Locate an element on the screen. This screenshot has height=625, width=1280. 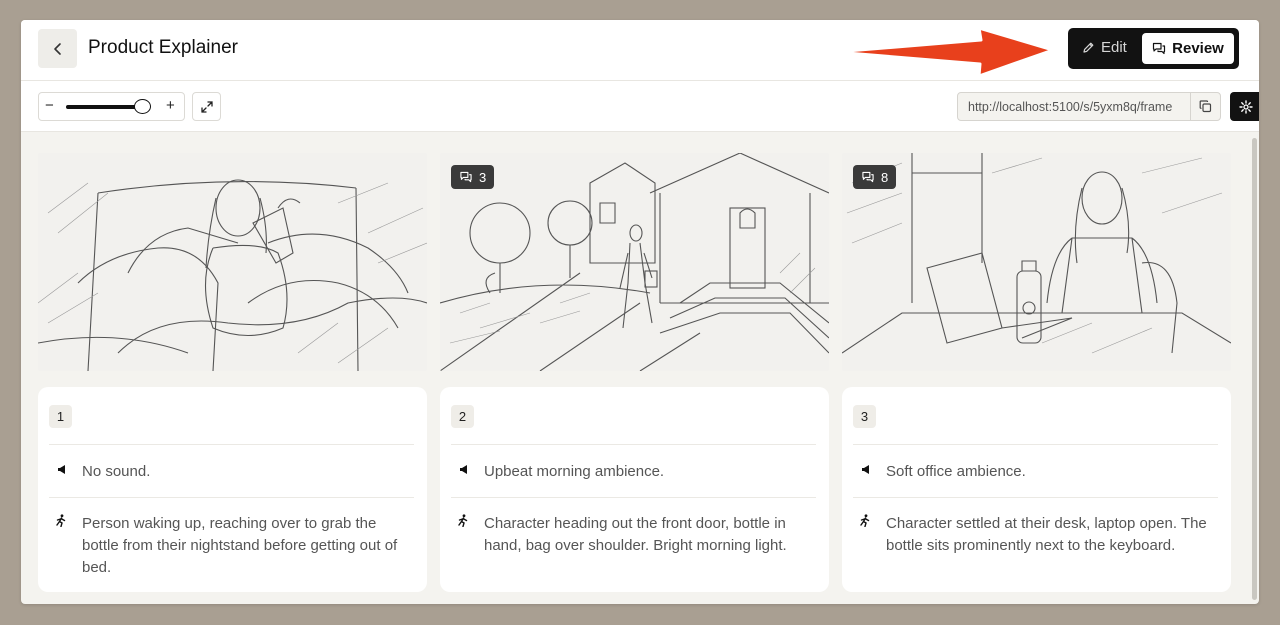
mode-switch: Edit Review is located at coordinates (1153, 48).